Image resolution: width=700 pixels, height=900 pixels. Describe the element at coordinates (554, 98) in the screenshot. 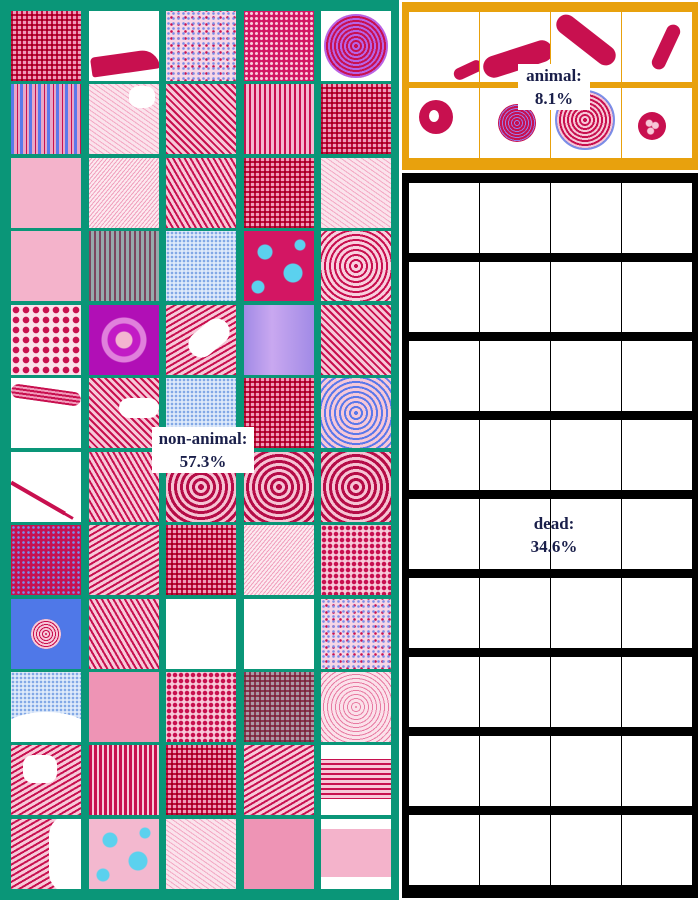

I see `category-percent: 8.1%` at that location.